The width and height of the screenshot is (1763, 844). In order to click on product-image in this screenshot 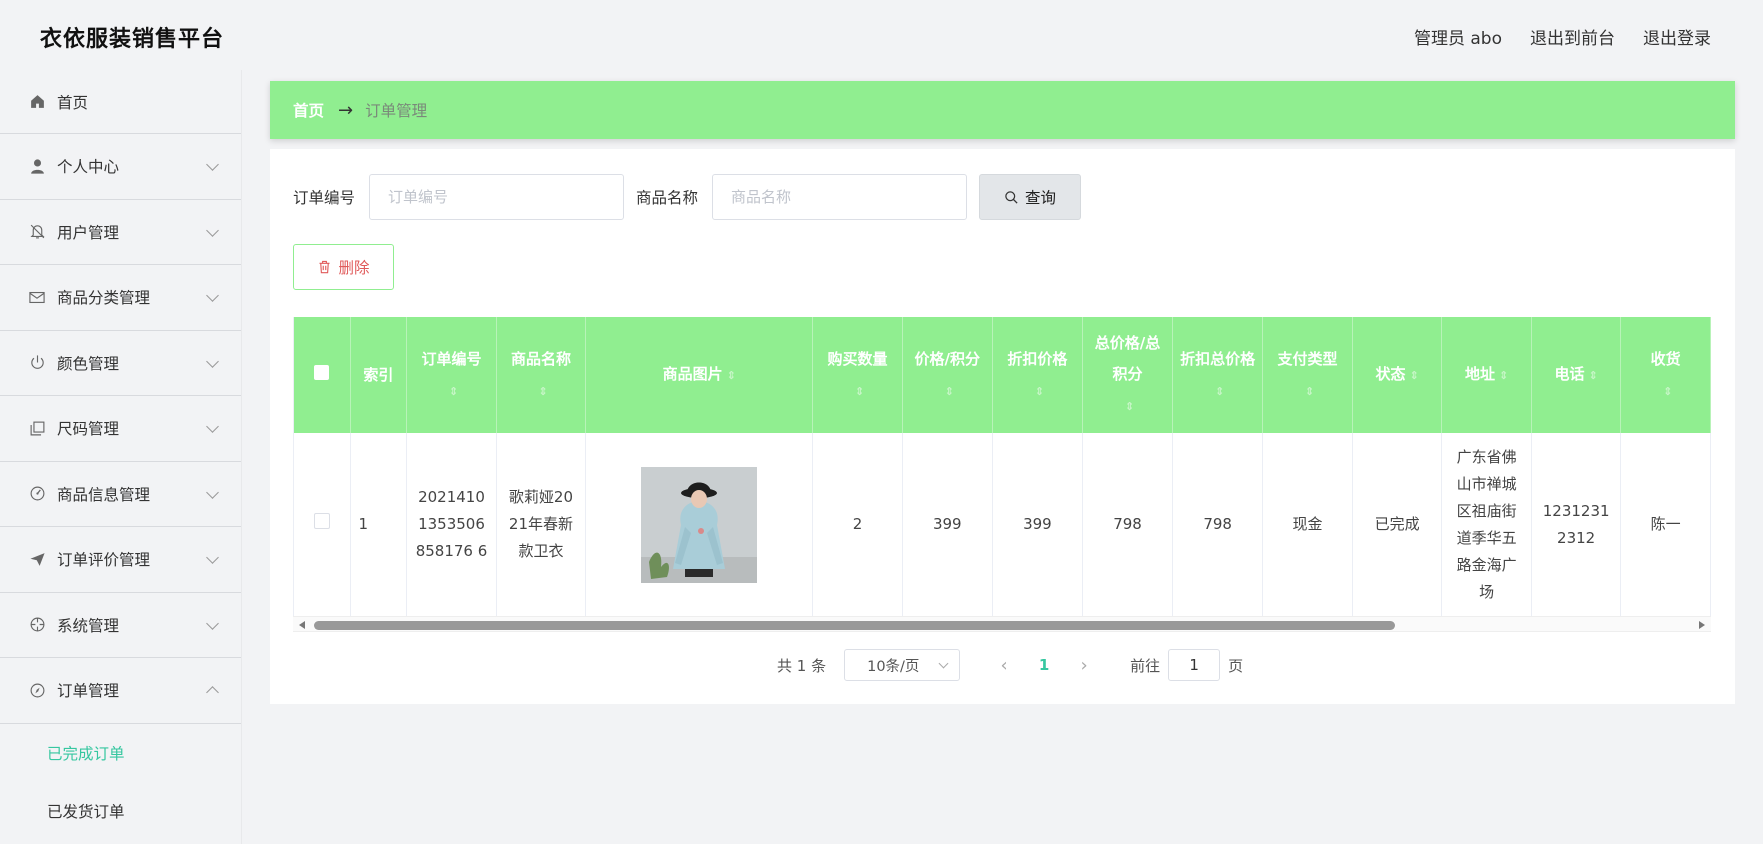, I will do `click(699, 524)`.